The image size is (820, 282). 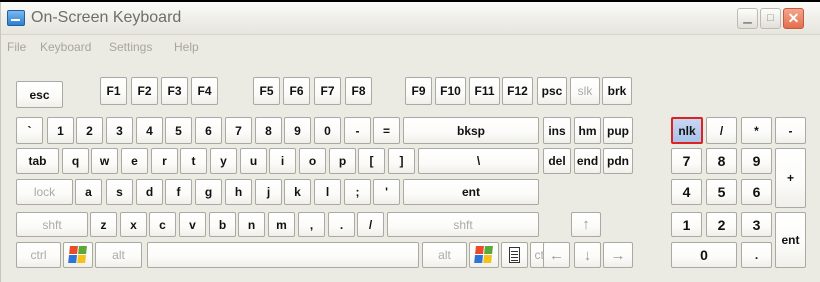 What do you see at coordinates (686, 161) in the screenshot?
I see `key-num7: 7` at bounding box center [686, 161].